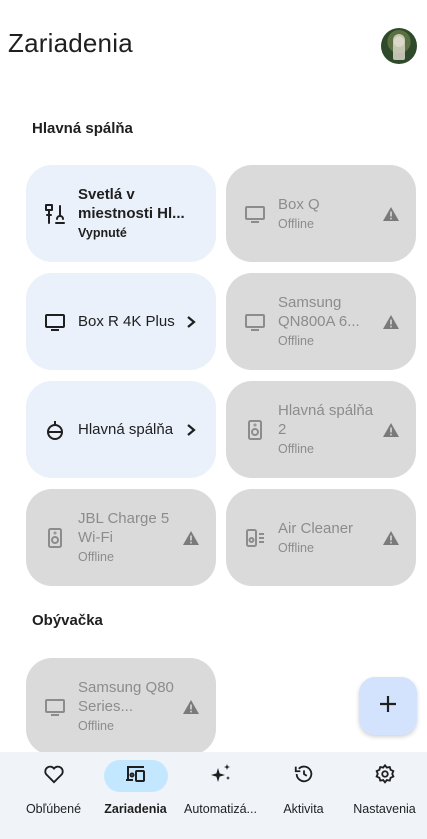  Describe the element at coordinates (55, 214) in the screenshot. I see `lights-icon` at that location.